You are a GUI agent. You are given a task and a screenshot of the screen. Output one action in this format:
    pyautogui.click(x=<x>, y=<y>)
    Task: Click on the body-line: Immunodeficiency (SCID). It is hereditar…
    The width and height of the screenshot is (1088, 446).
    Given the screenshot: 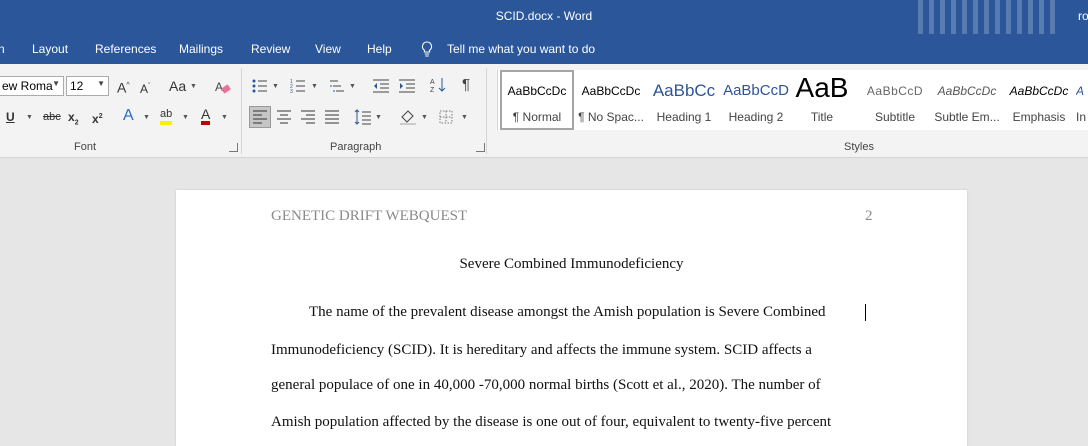 What is the action you would take?
    pyautogui.click(x=541, y=350)
    